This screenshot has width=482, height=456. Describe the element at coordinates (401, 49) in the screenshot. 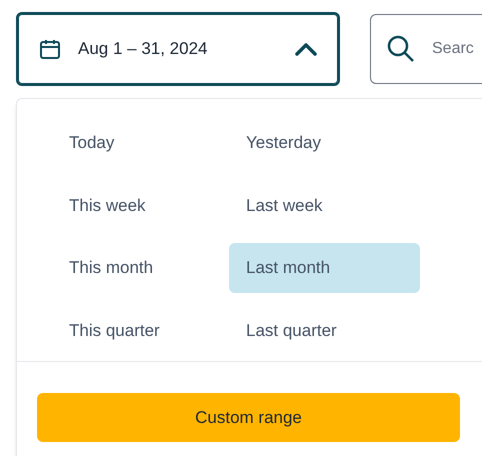

I see `search-icon` at that location.